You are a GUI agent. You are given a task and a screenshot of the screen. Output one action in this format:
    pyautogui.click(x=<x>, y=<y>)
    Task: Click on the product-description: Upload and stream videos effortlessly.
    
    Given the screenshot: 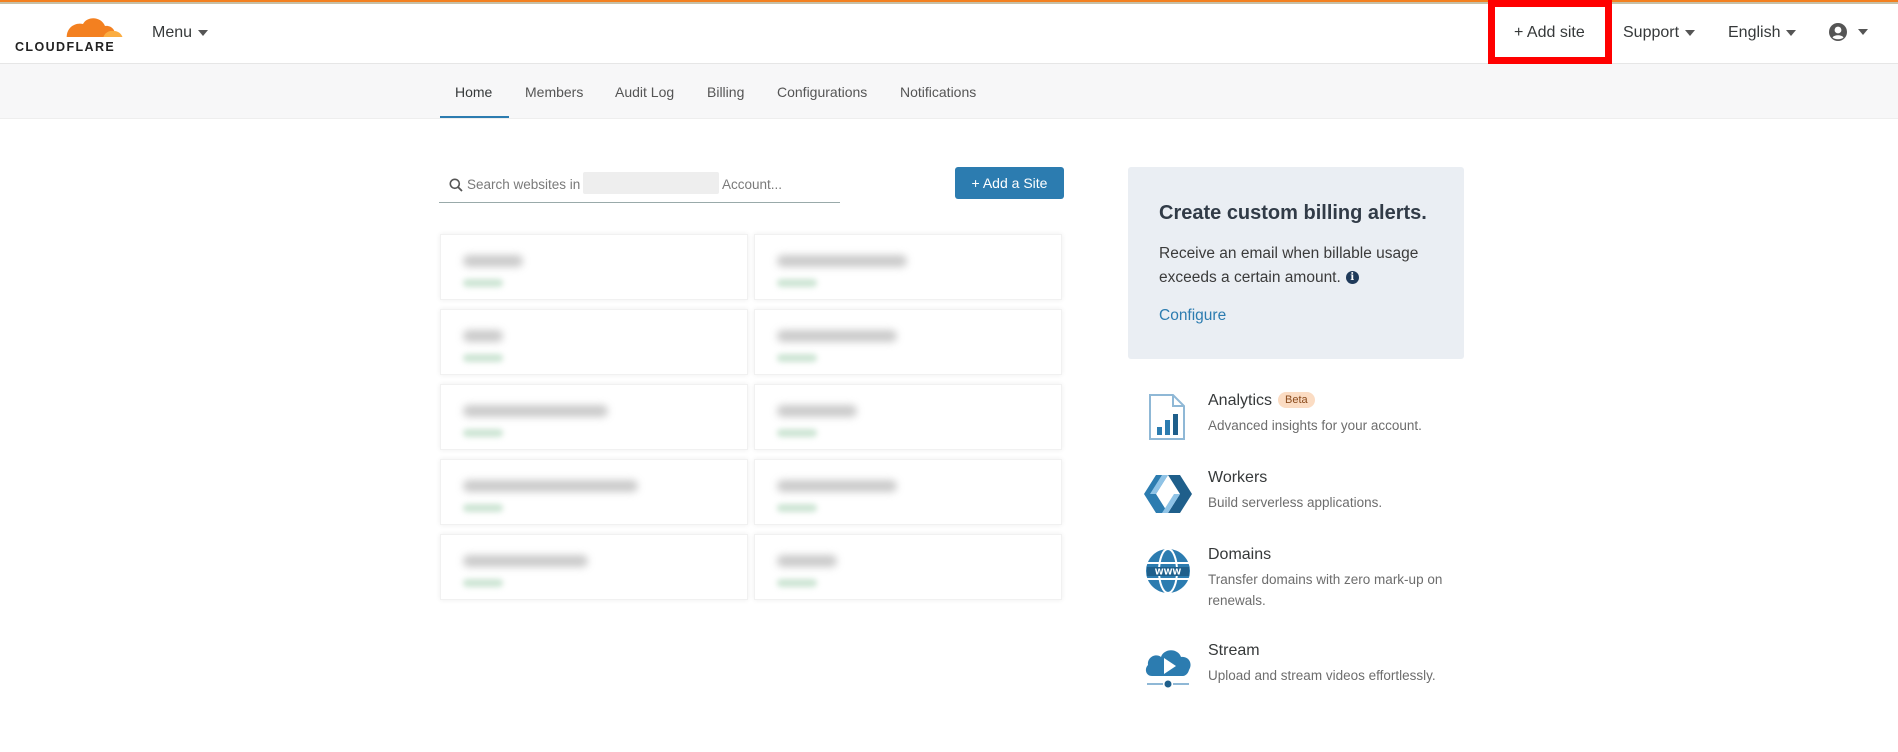 What is the action you would take?
    pyautogui.click(x=1322, y=675)
    